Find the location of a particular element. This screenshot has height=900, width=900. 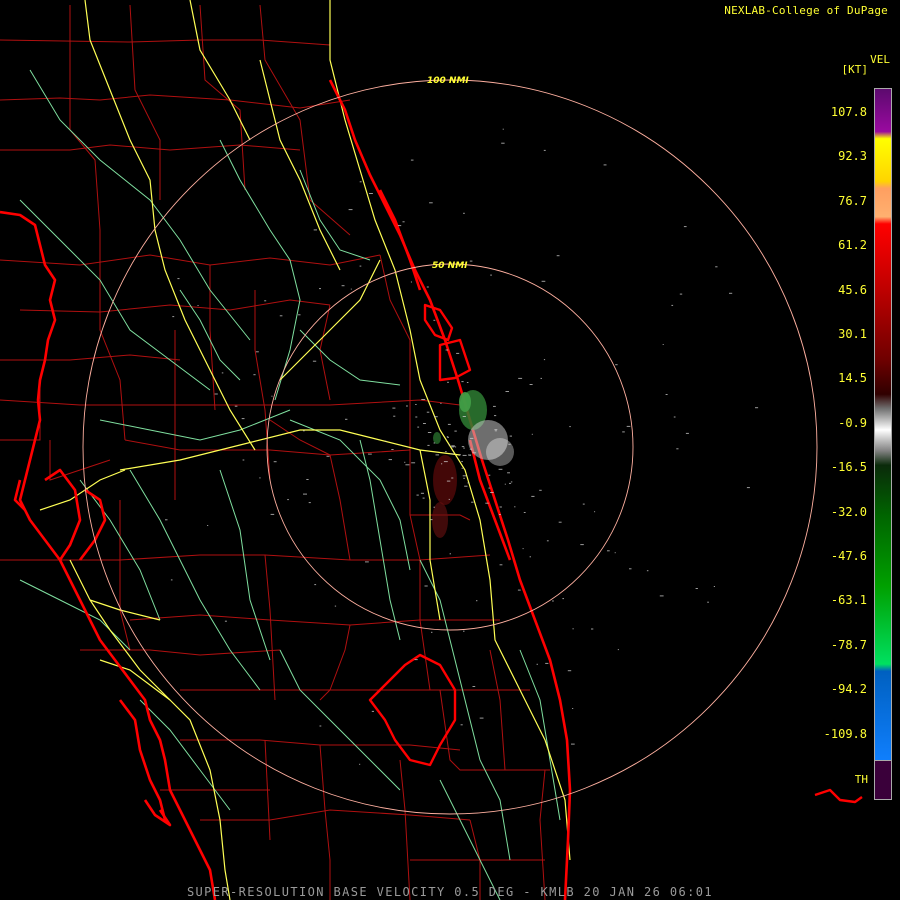

legend-units: [KT] is located at coordinates (855, 69).